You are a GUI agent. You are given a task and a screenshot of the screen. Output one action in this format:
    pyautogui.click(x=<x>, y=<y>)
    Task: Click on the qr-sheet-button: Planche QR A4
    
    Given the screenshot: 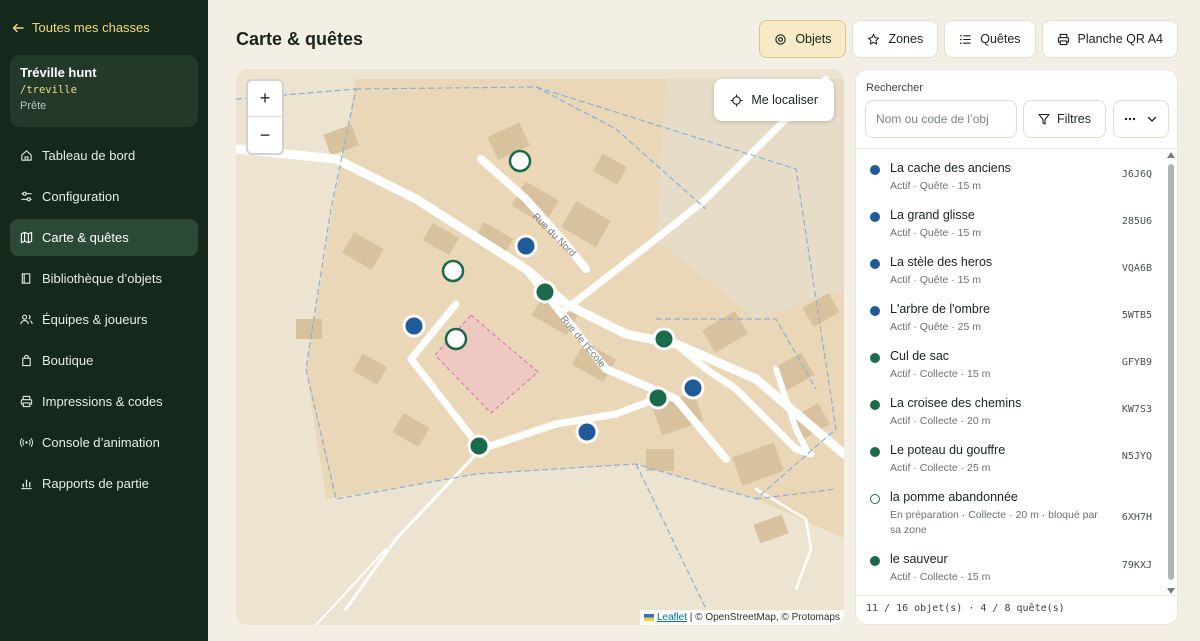 What is the action you would take?
    pyautogui.click(x=1109, y=39)
    